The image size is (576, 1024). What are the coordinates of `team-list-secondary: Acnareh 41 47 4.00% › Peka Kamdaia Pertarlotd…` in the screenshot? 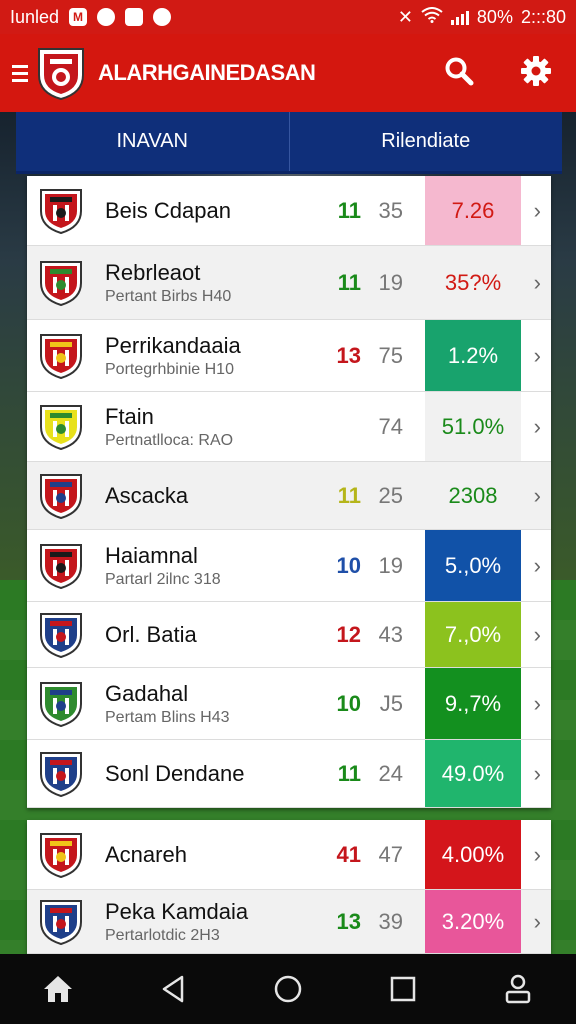 It's located at (289, 887).